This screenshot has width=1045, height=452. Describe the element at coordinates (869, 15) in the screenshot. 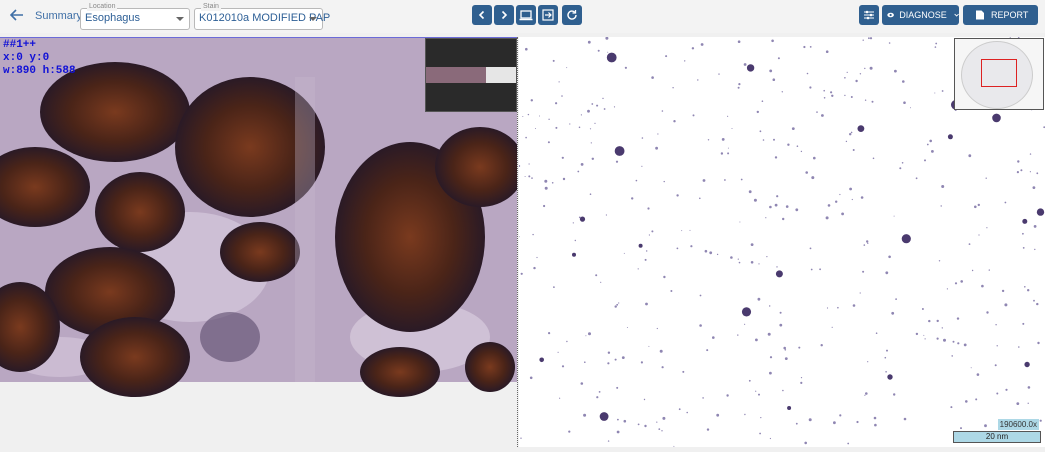

I see `settings-button` at that location.